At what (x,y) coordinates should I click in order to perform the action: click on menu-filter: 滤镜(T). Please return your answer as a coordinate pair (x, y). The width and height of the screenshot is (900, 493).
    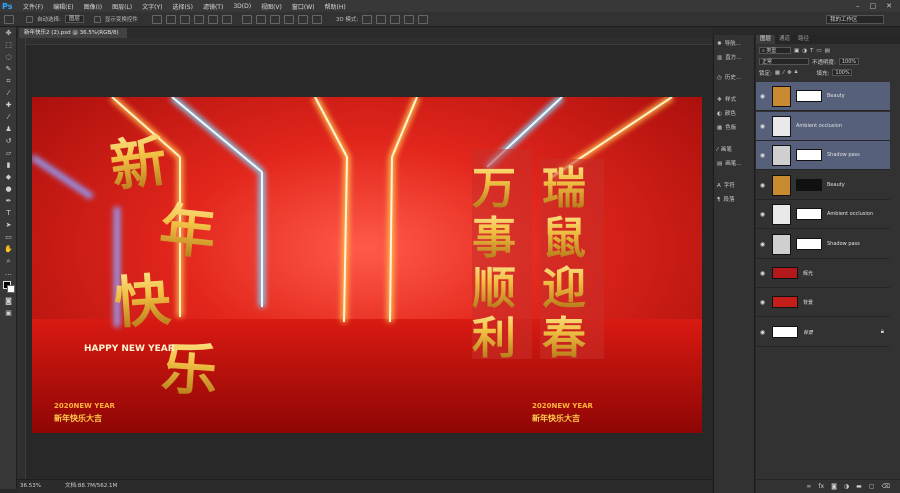
    Looking at the image, I should click on (213, 6).